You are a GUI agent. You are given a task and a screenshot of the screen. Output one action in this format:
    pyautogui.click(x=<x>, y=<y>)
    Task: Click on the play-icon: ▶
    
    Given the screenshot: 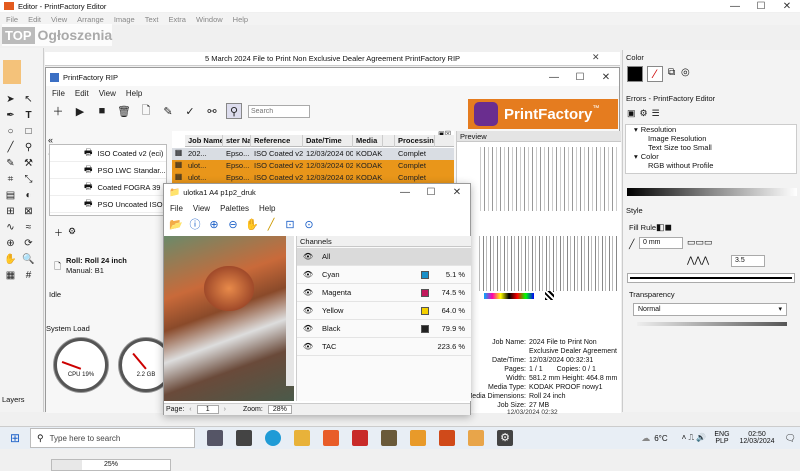 What is the action you would take?
    pyautogui.click(x=80, y=111)
    